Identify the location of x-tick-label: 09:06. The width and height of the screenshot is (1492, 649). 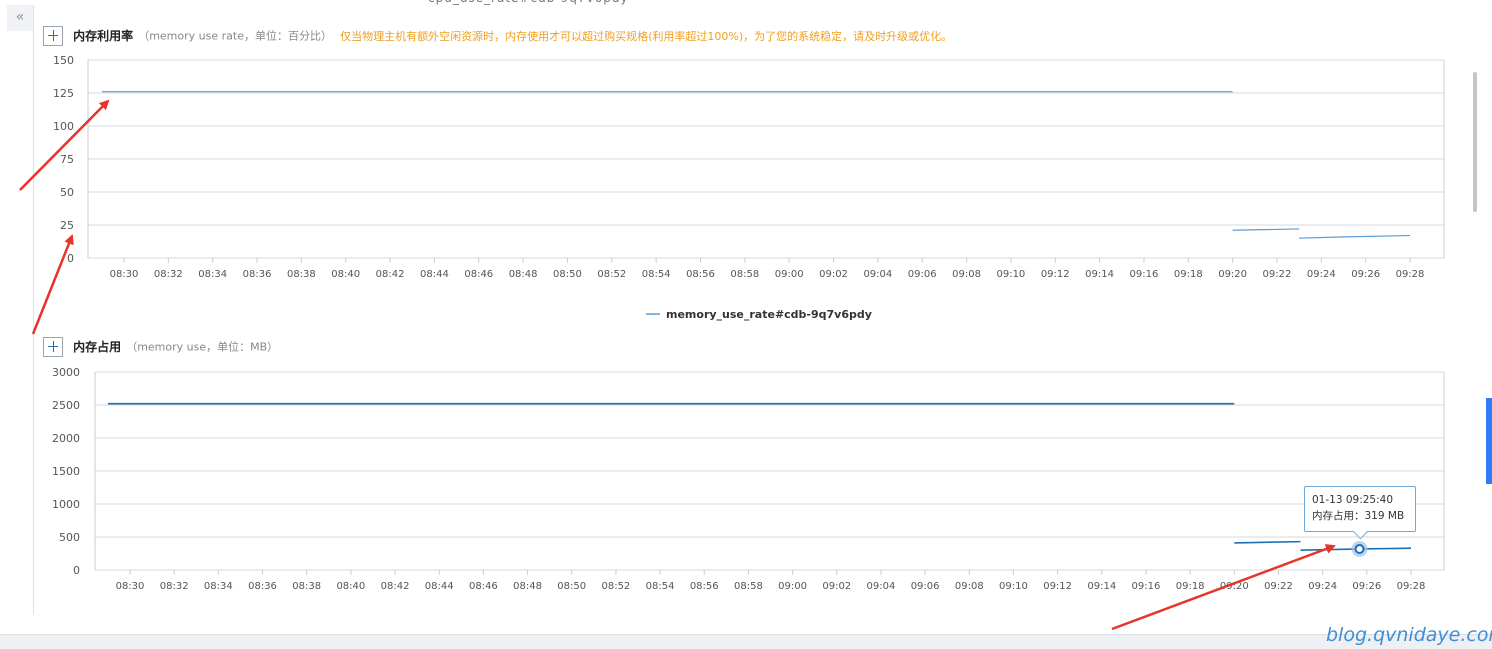
(925, 586).